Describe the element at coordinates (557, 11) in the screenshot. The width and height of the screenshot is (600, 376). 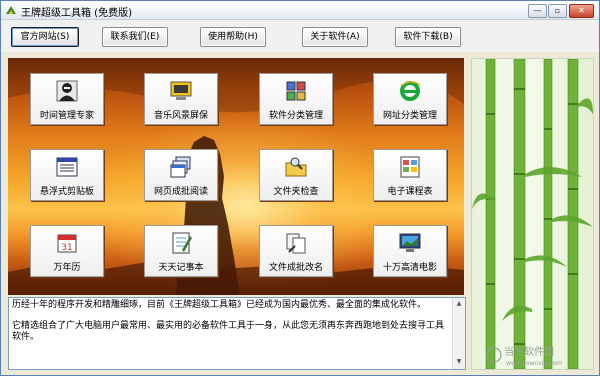
I see `maximize-button: ▫` at that location.